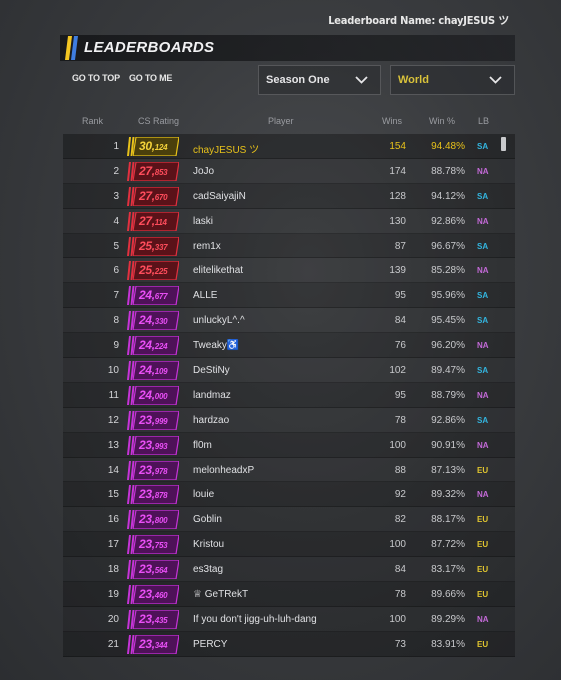  What do you see at coordinates (219, 196) in the screenshot?
I see `player-name: cadSaiyajiN` at bounding box center [219, 196].